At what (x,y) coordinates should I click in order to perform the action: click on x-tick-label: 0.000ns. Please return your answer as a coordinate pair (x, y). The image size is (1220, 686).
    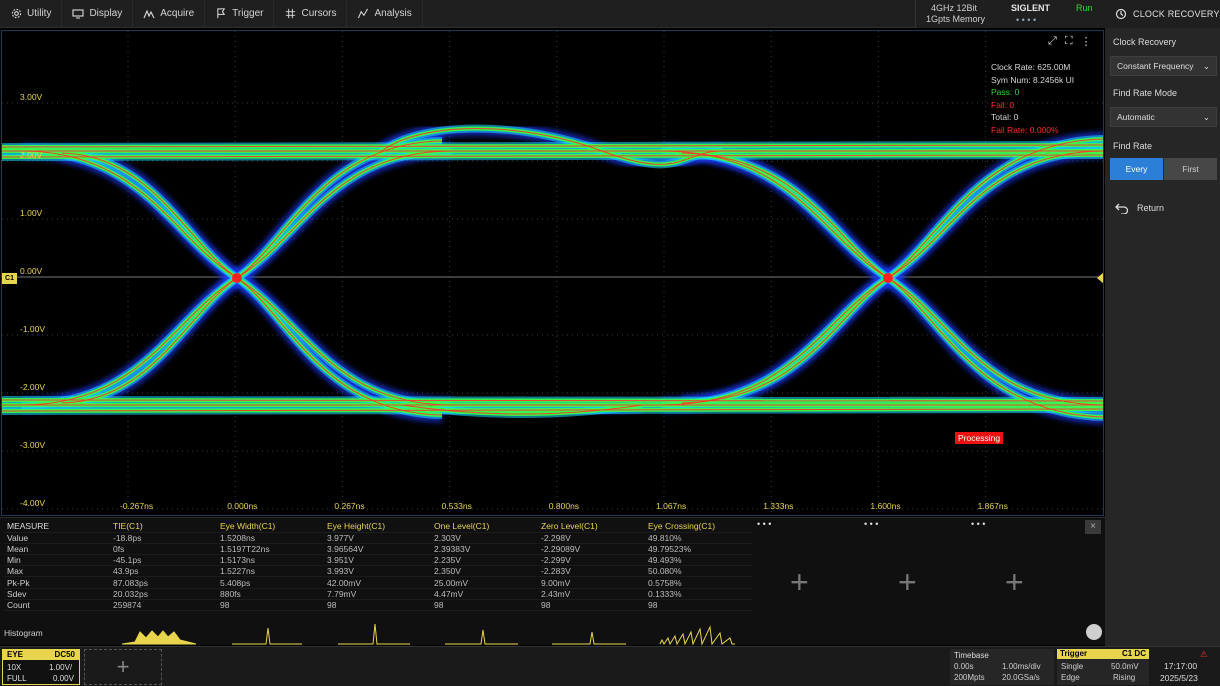
    Looking at the image, I should click on (242, 506).